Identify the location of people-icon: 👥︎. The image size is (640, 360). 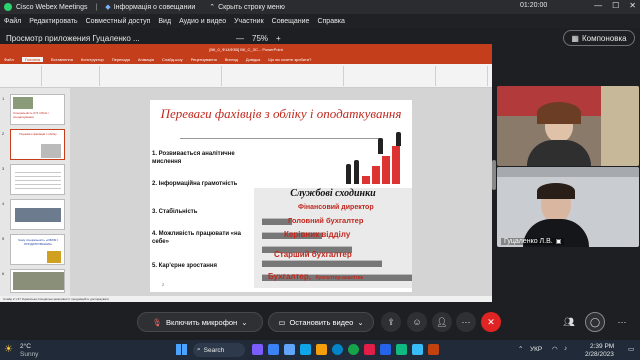
(569, 321).